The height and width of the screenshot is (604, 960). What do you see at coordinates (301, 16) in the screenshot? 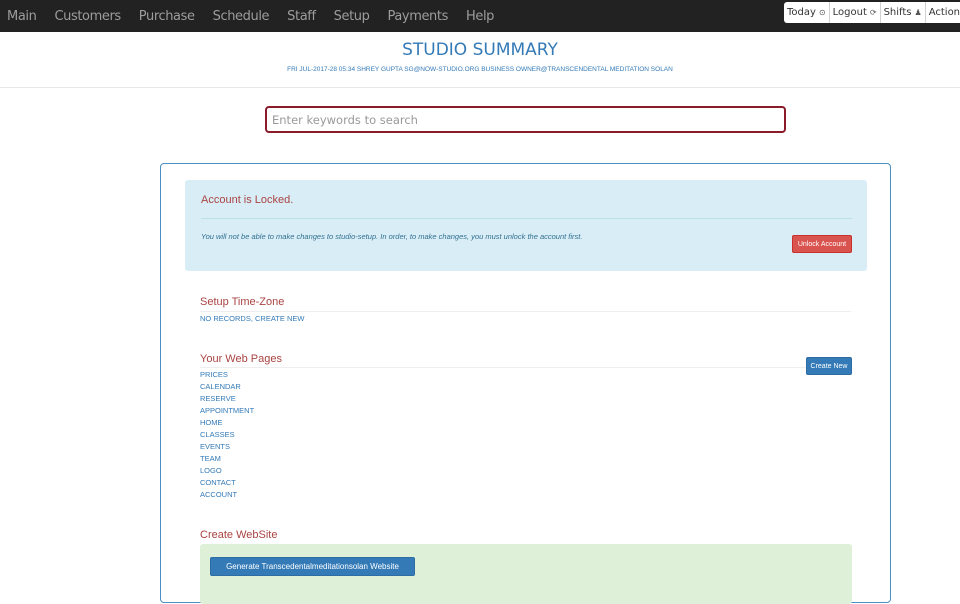
I see `nav-staff: Staff` at bounding box center [301, 16].